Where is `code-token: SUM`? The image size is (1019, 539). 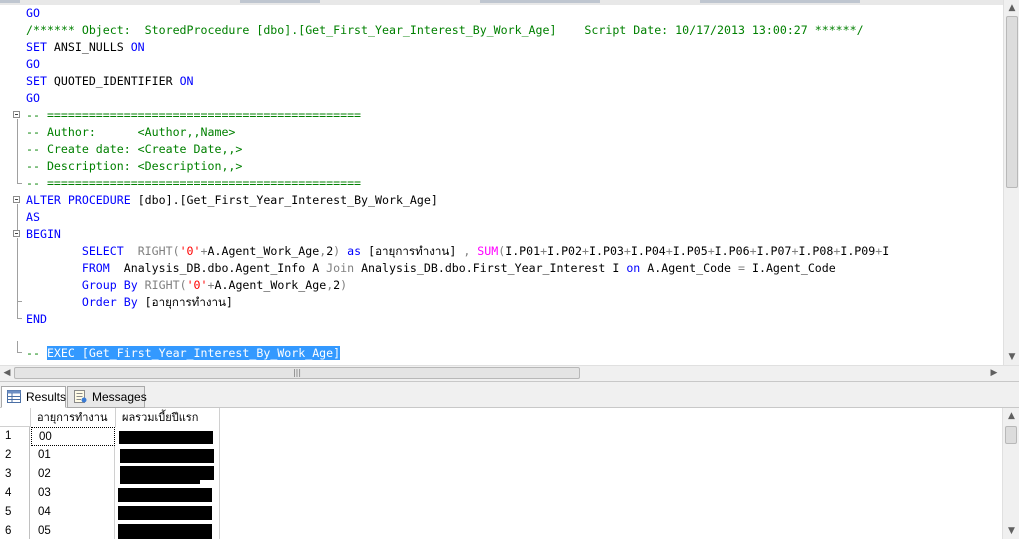 code-token: SUM is located at coordinates (488, 251).